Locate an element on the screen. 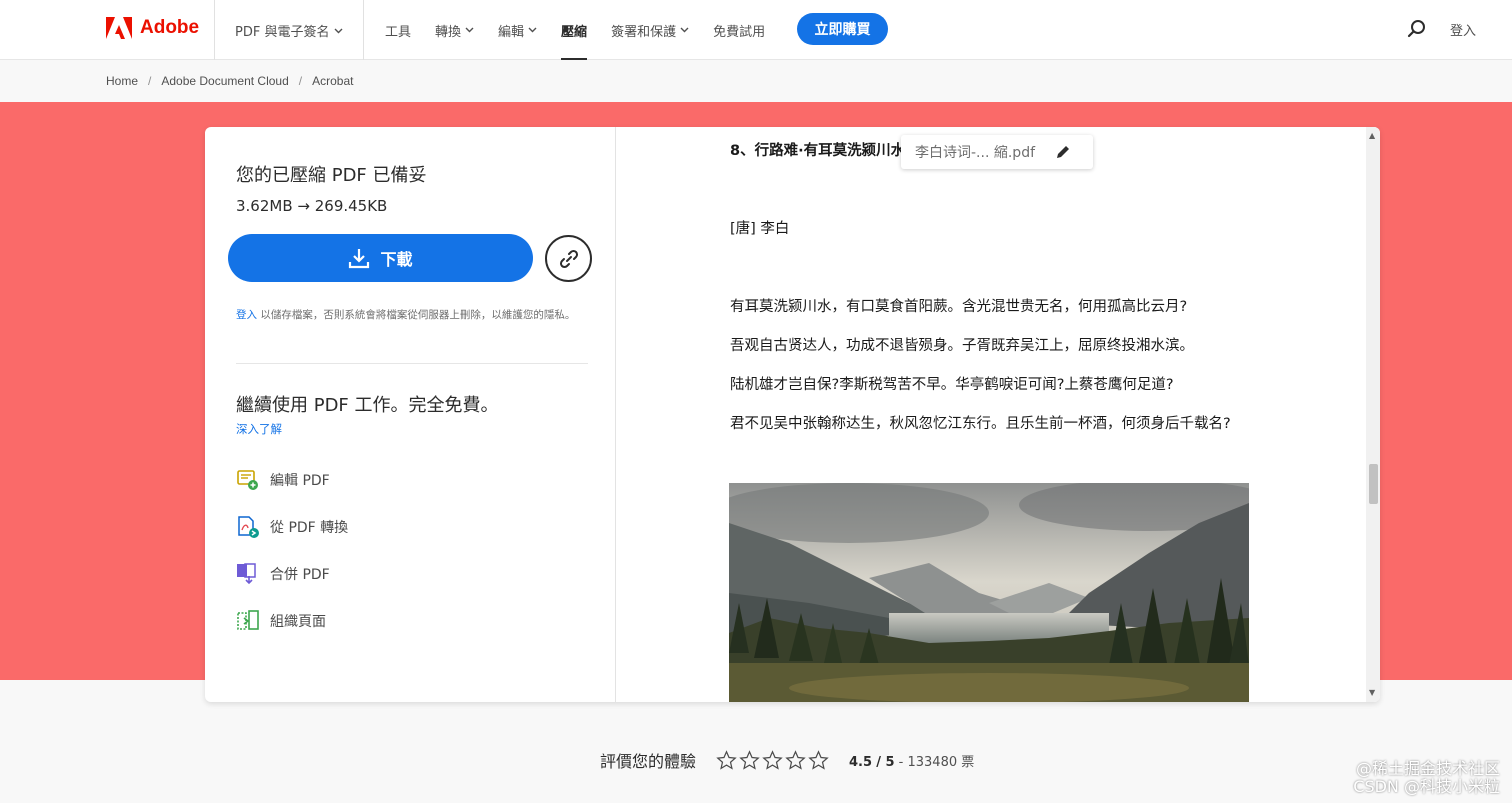 The height and width of the screenshot is (803, 1512). nav-item-label: 工具 is located at coordinates (398, 32).